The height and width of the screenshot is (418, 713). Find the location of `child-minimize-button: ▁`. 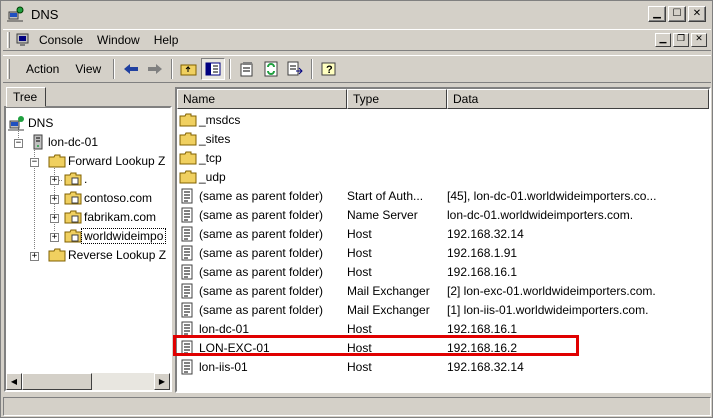

child-minimize-button: ▁ is located at coordinates (663, 40).